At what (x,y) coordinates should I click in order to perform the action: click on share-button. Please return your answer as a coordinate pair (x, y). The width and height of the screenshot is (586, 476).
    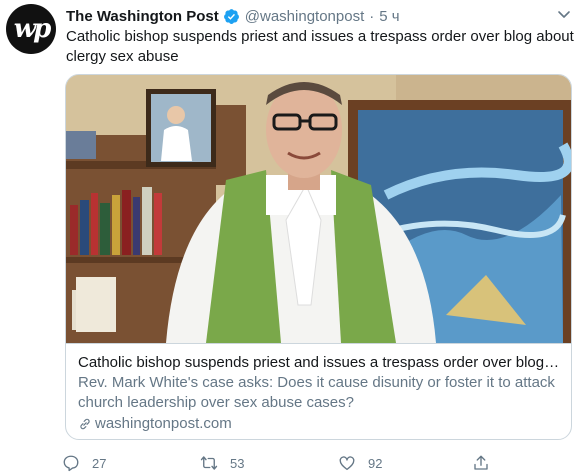
    Looking at the image, I should click on (487, 463).